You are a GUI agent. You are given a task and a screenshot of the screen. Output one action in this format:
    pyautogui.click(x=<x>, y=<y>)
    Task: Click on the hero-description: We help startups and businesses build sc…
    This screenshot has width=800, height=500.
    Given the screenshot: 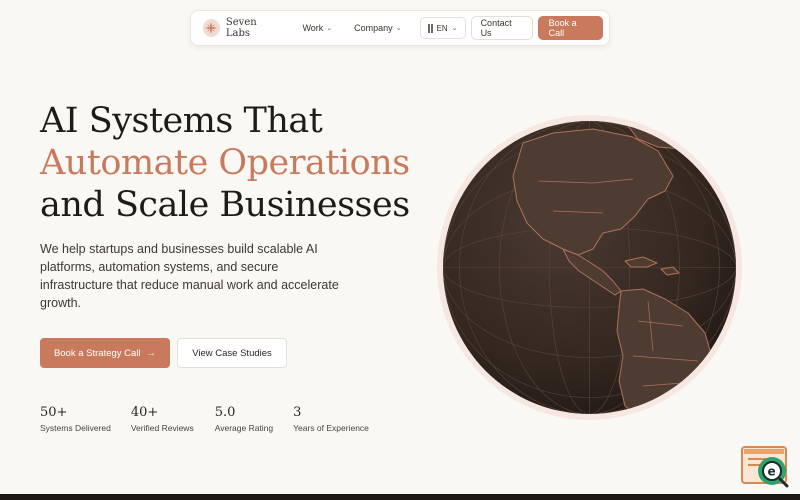 What is the action you would take?
    pyautogui.click(x=189, y=276)
    